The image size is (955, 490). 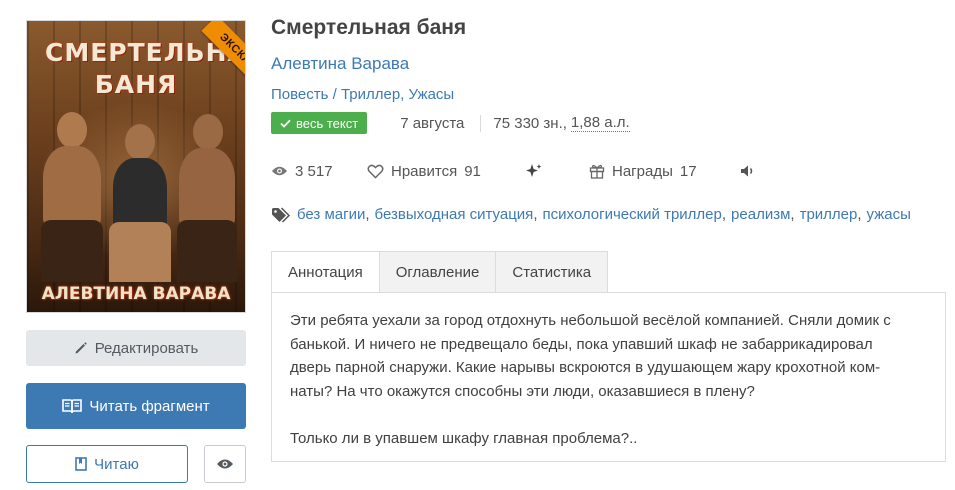 I want to click on awards-stat: Награды 17, so click(x=643, y=171).